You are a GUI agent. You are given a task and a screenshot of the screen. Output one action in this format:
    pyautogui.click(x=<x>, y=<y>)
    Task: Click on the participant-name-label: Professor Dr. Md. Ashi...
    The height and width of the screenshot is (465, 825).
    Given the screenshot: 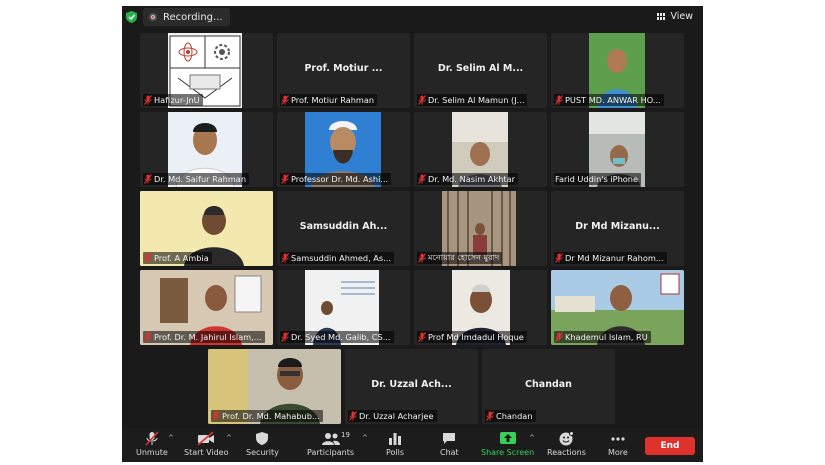 What is the action you would take?
    pyautogui.click(x=336, y=179)
    